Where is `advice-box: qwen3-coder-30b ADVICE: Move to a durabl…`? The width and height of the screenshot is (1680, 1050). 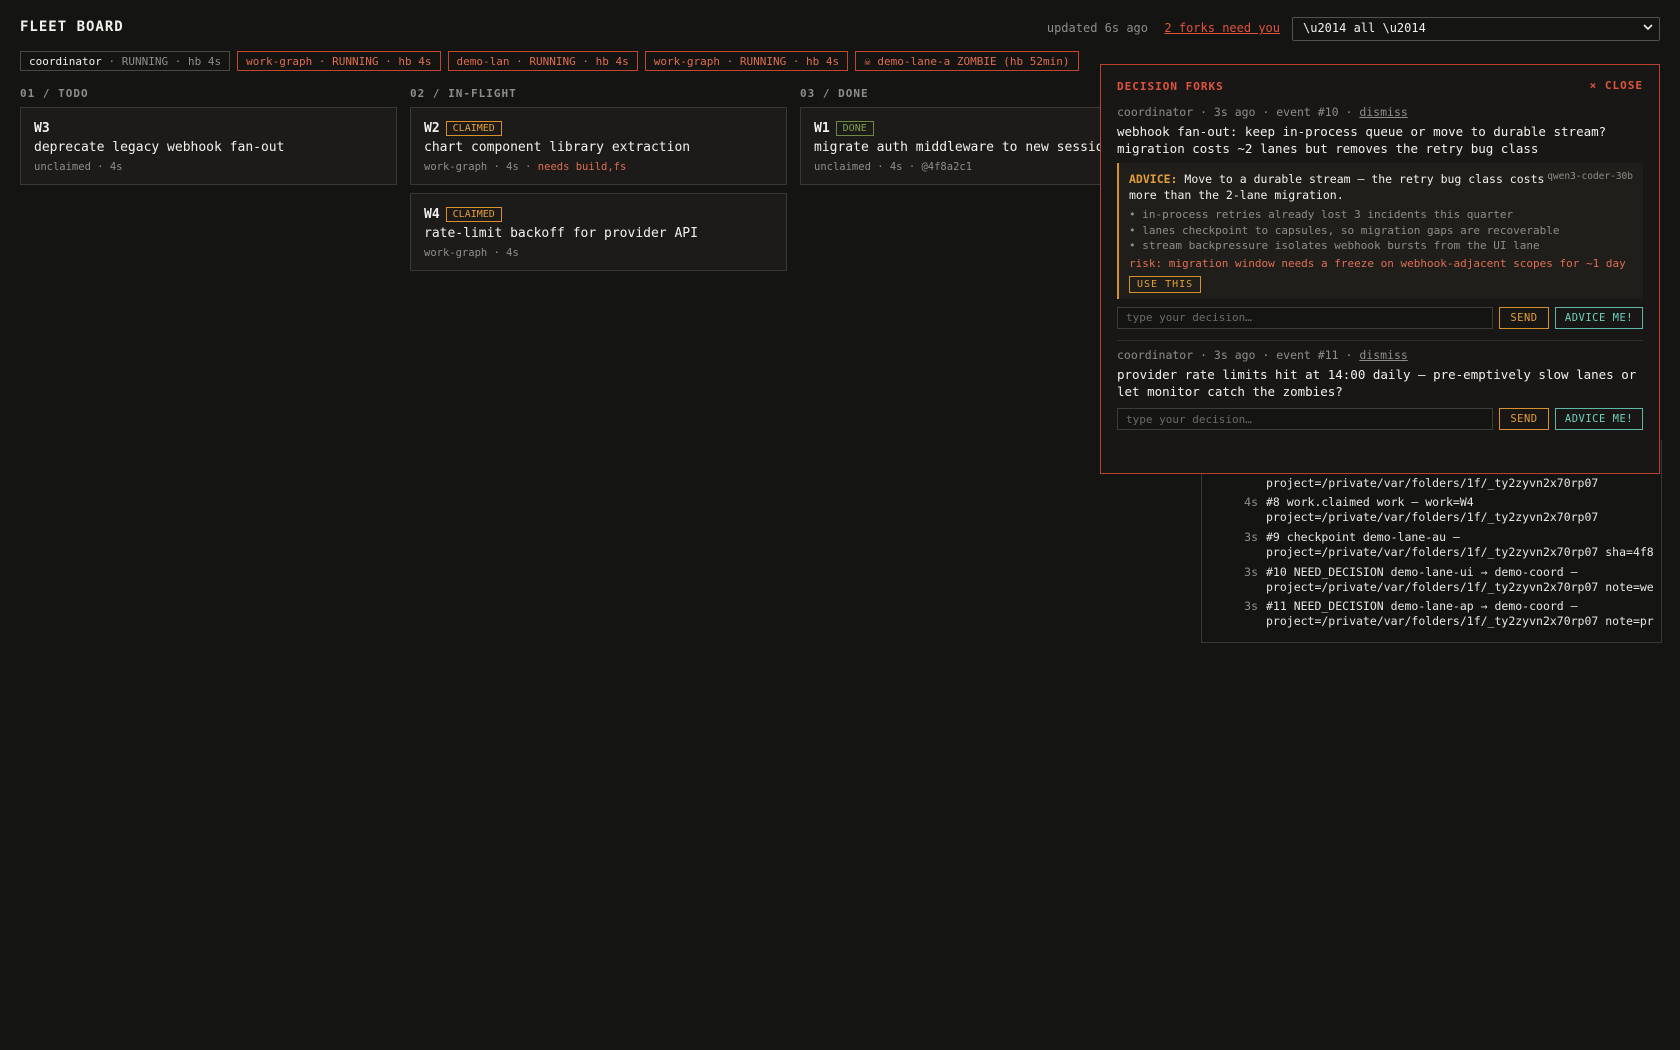
advice-box: qwen3-coder-30b ADVICE: Move to a durabl… is located at coordinates (1380, 231).